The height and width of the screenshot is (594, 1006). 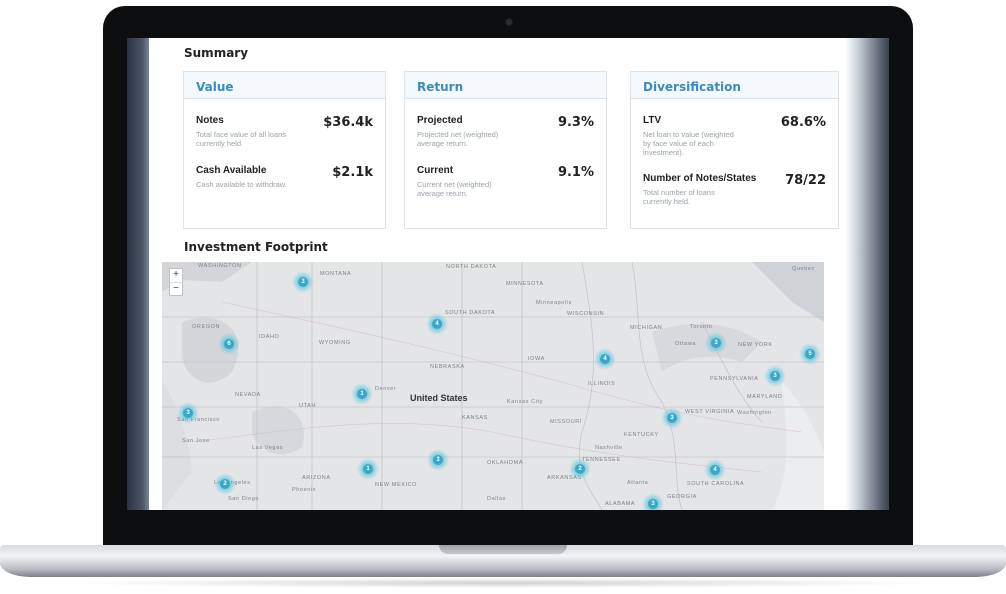 I want to click on investment-footprint-heading: Investment Footprint, so click(x=256, y=247).